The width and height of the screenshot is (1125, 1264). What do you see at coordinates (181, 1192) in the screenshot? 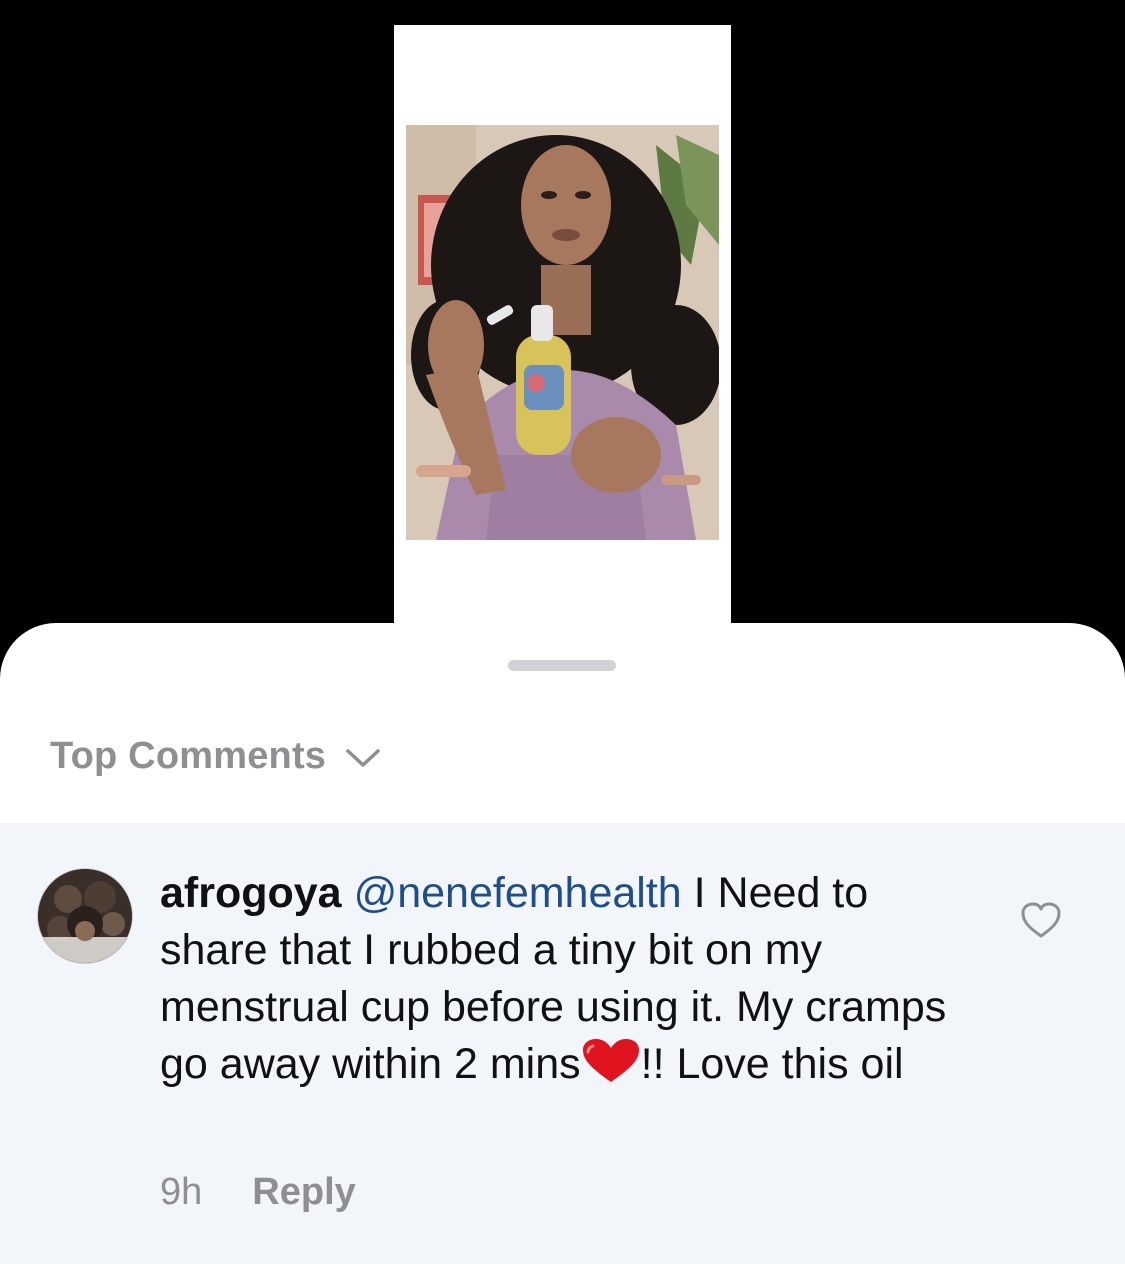
I see `comment-timestamp: 9h` at bounding box center [181, 1192].